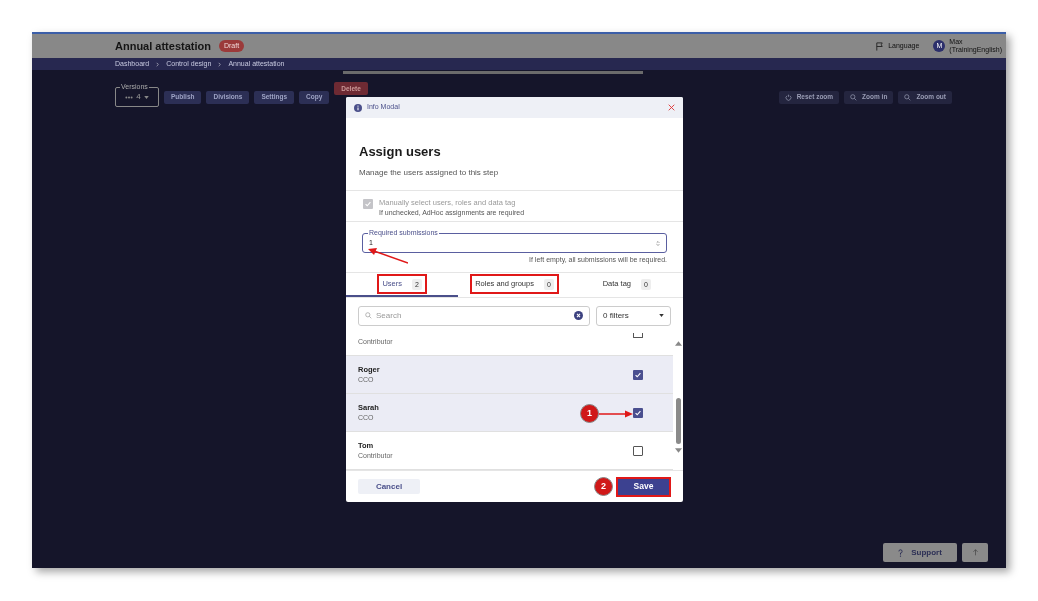 This screenshot has height=601, width=1038. I want to click on page-title: Annual attestation, so click(163, 46).